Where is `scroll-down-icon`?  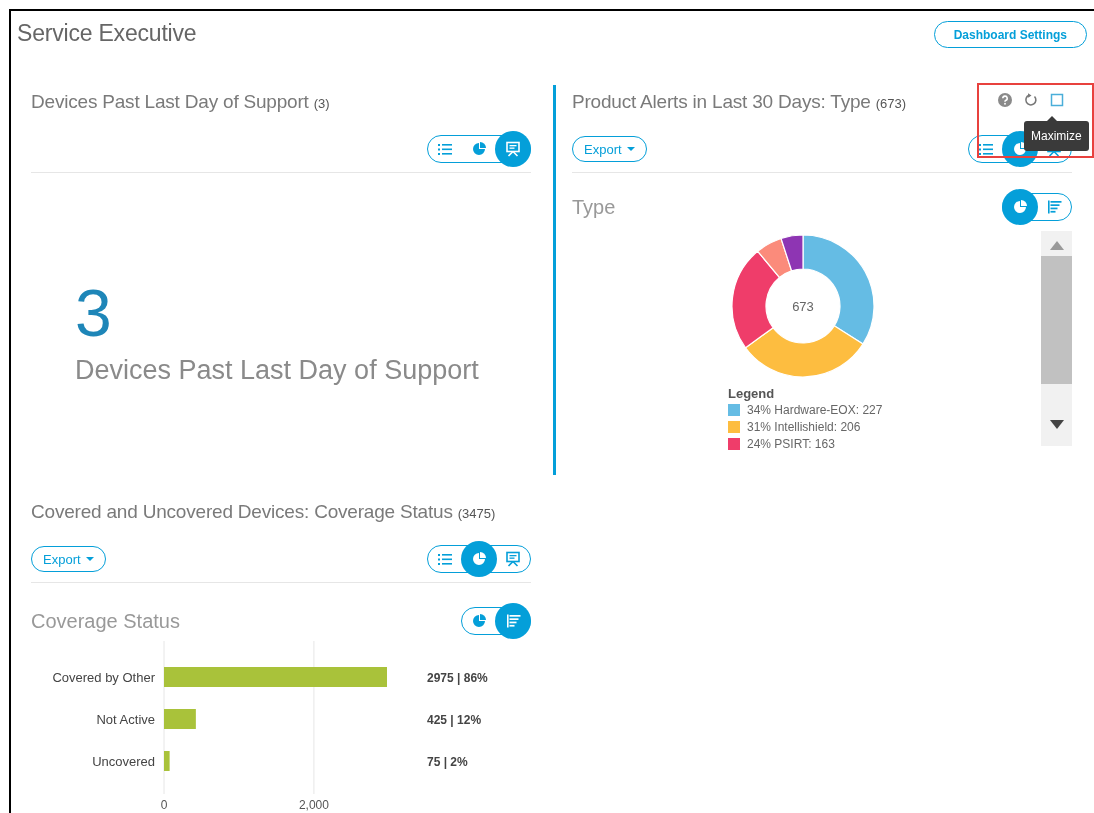 scroll-down-icon is located at coordinates (1056, 424).